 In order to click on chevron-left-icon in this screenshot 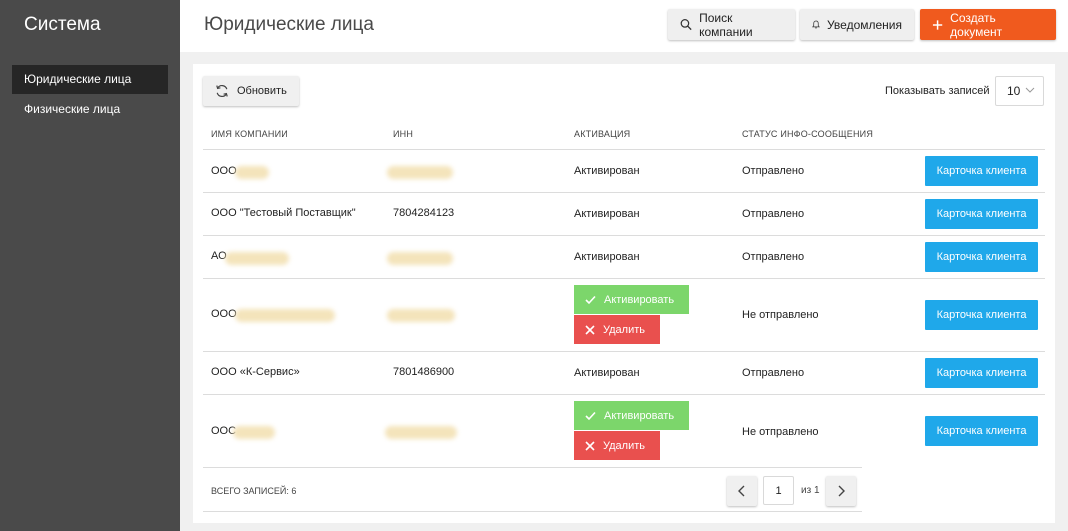, I will do `click(741, 491)`.